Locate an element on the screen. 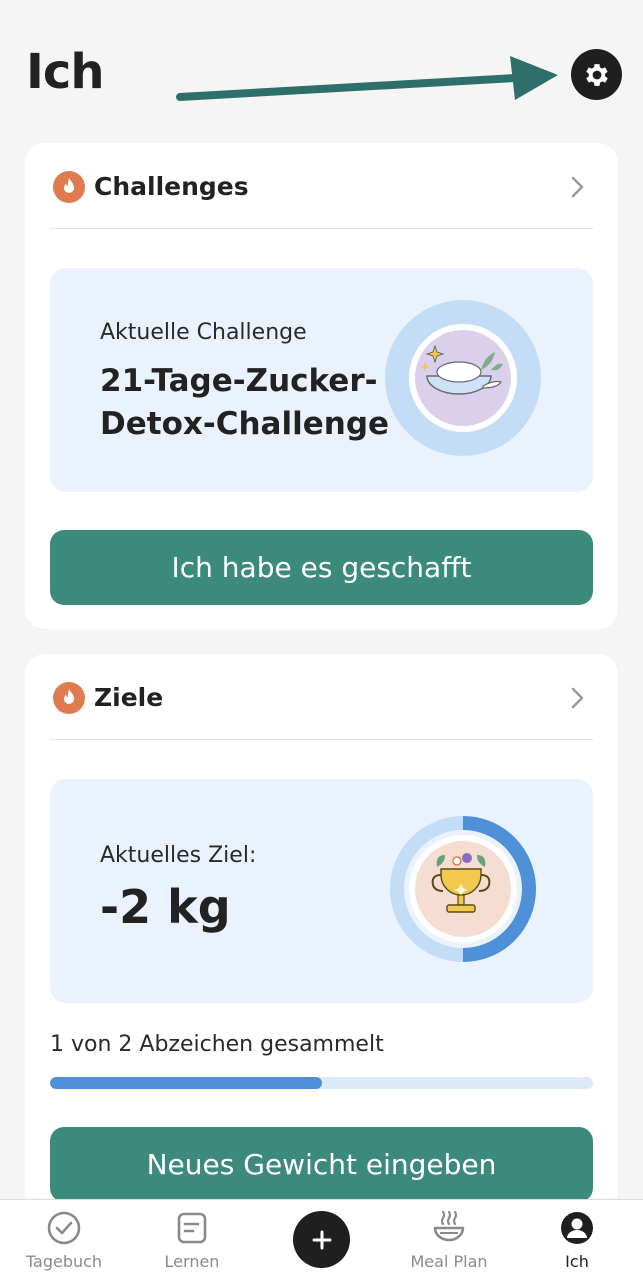 The image size is (643, 1280). tab-label-lernen: Lernen is located at coordinates (192, 1261).